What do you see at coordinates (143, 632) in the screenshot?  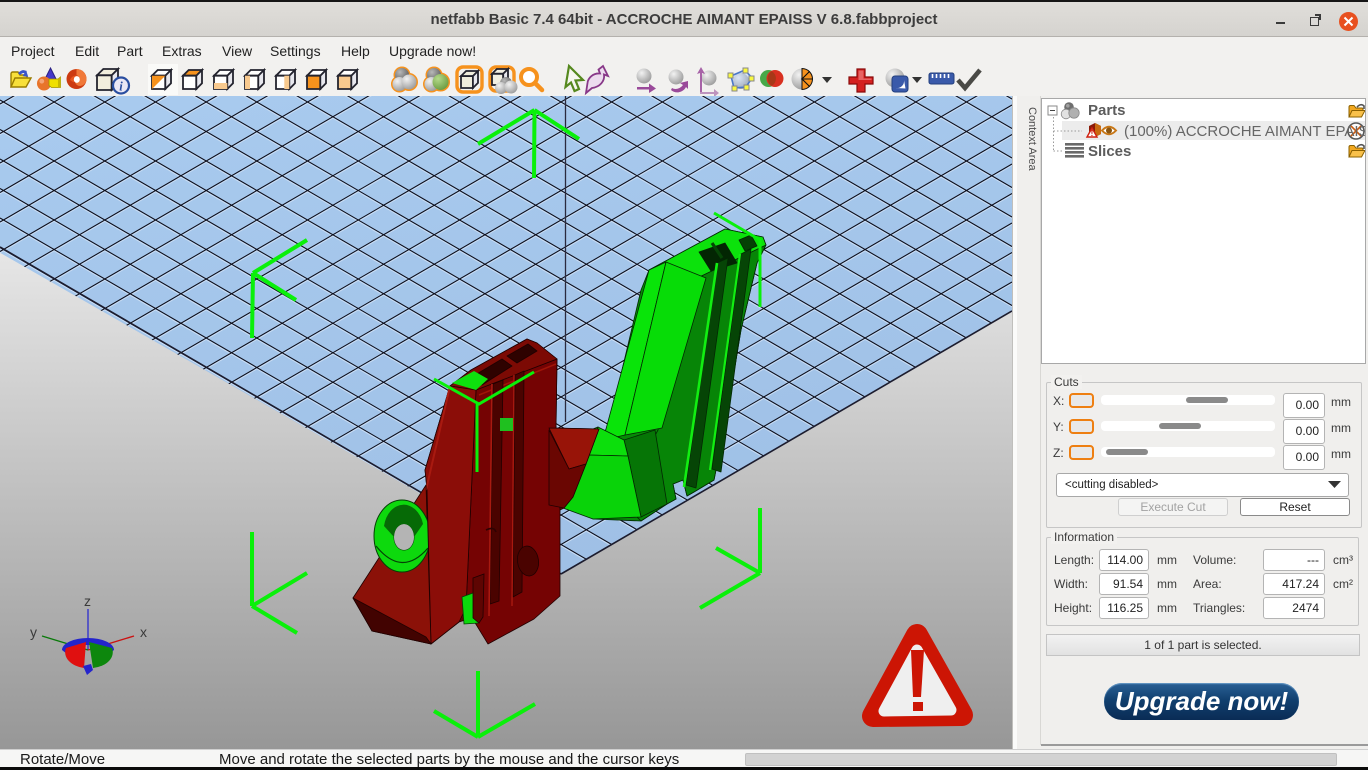 I see `svg-text: x` at bounding box center [143, 632].